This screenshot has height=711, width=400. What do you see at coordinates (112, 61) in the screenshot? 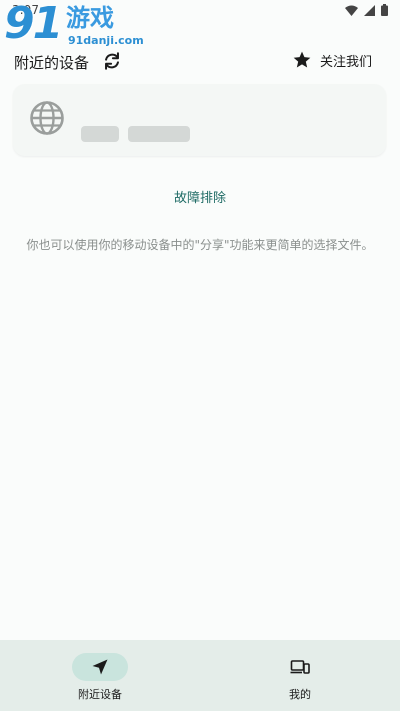
I see `refresh-icon` at bounding box center [112, 61].